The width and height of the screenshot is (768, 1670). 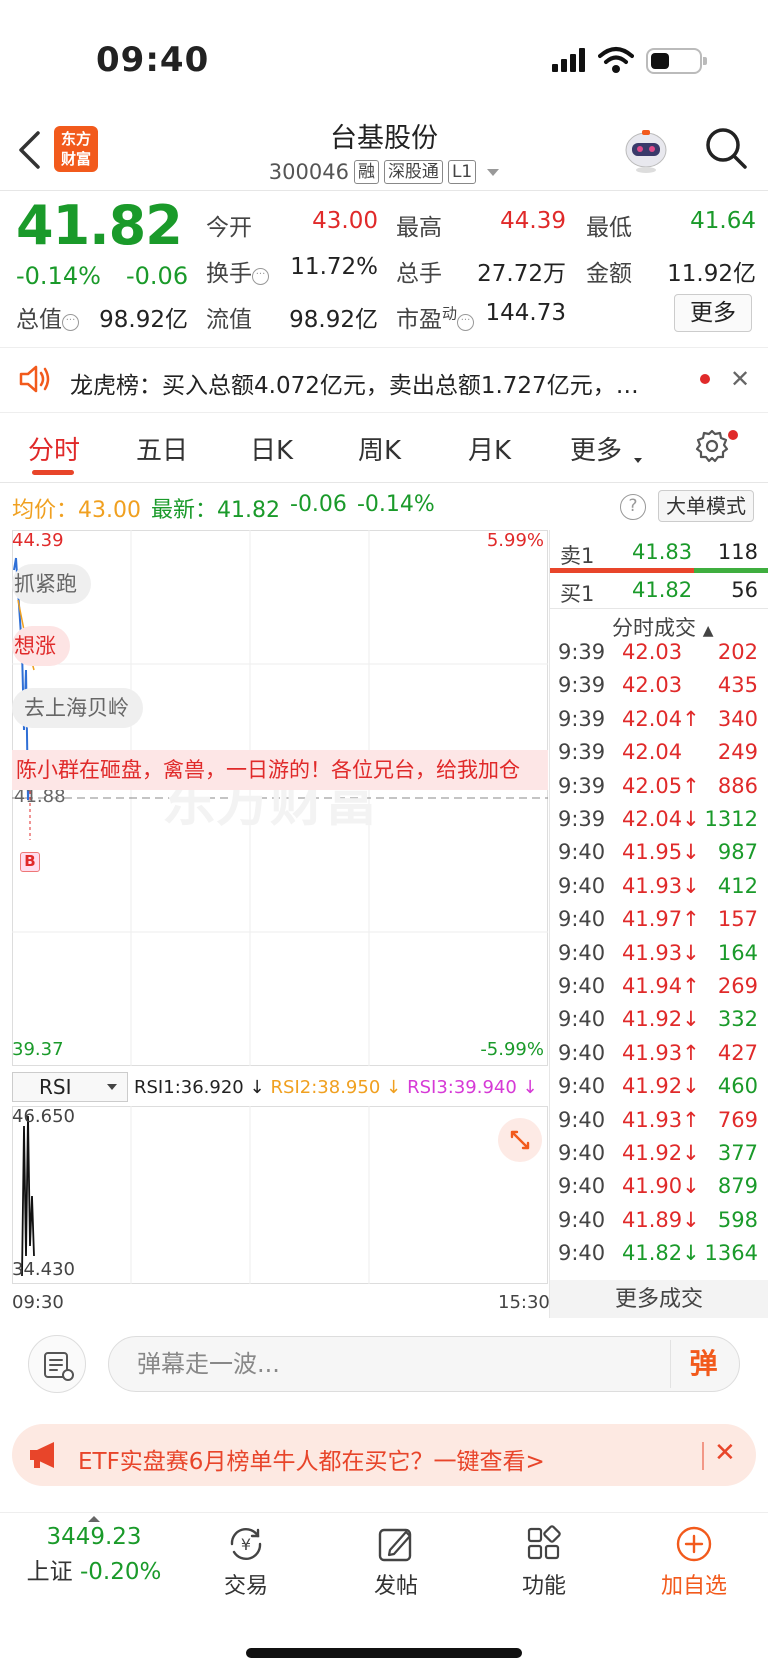 I want to click on big-order-mode-button: 大单模式, so click(x=706, y=506).